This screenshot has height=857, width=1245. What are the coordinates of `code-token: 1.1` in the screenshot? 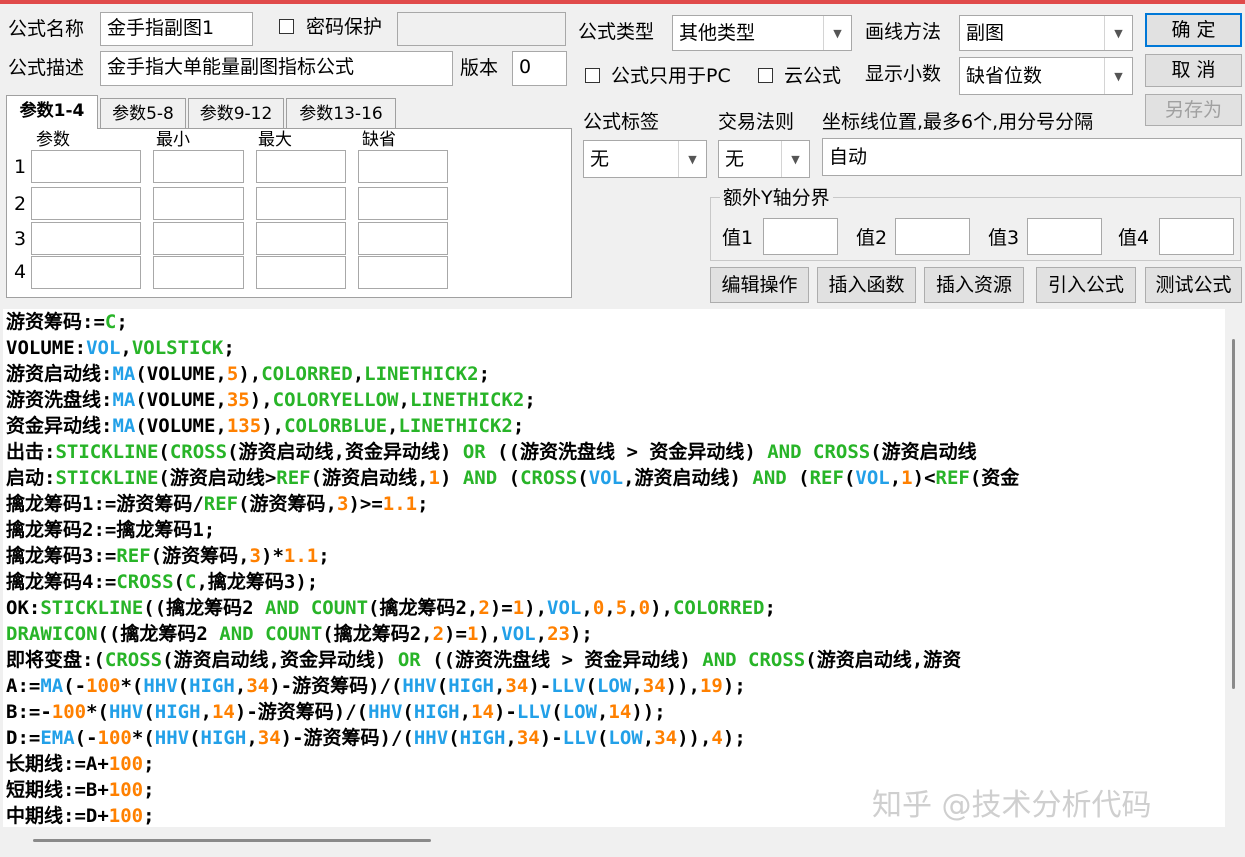 It's located at (301, 556).